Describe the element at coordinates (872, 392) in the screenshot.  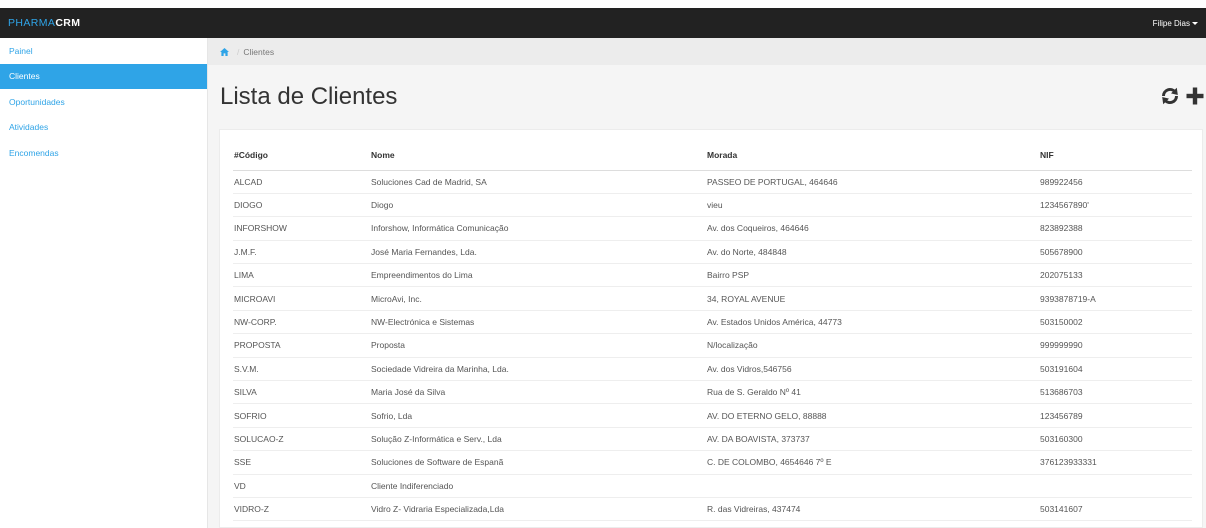
I see `cell-morada: Rua de S. Geraldo Nº 41` at that location.